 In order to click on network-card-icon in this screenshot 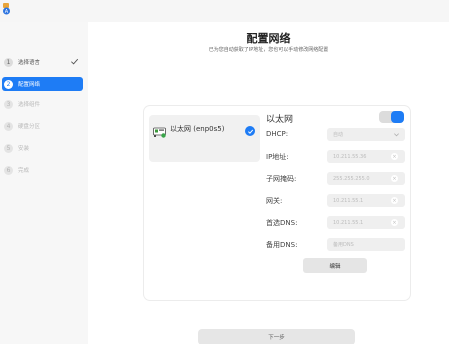, I will do `click(159, 132)`.